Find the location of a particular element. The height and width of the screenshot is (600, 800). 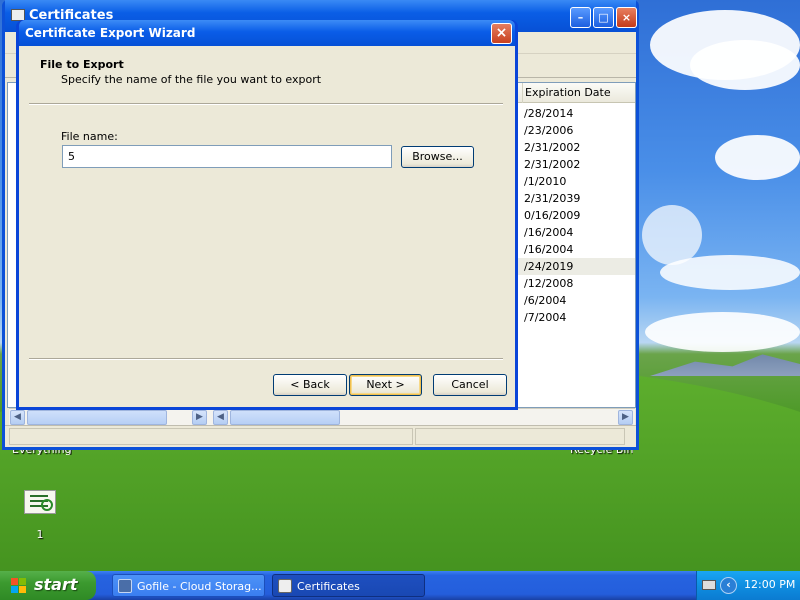

horizontal-scrollbar: ◀ ▶ ◀ ▶ is located at coordinates (322, 416).